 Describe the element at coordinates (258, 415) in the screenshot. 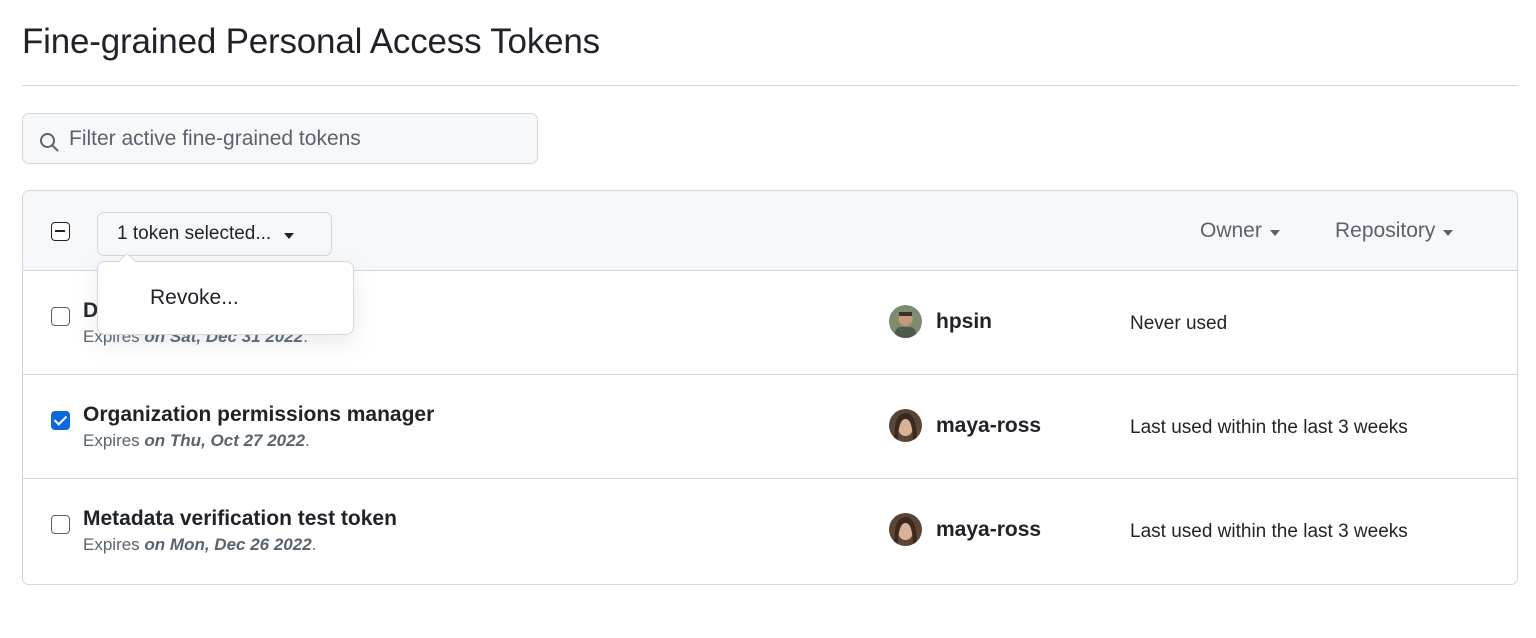

I see `token-name: Organization permissions manager` at that location.